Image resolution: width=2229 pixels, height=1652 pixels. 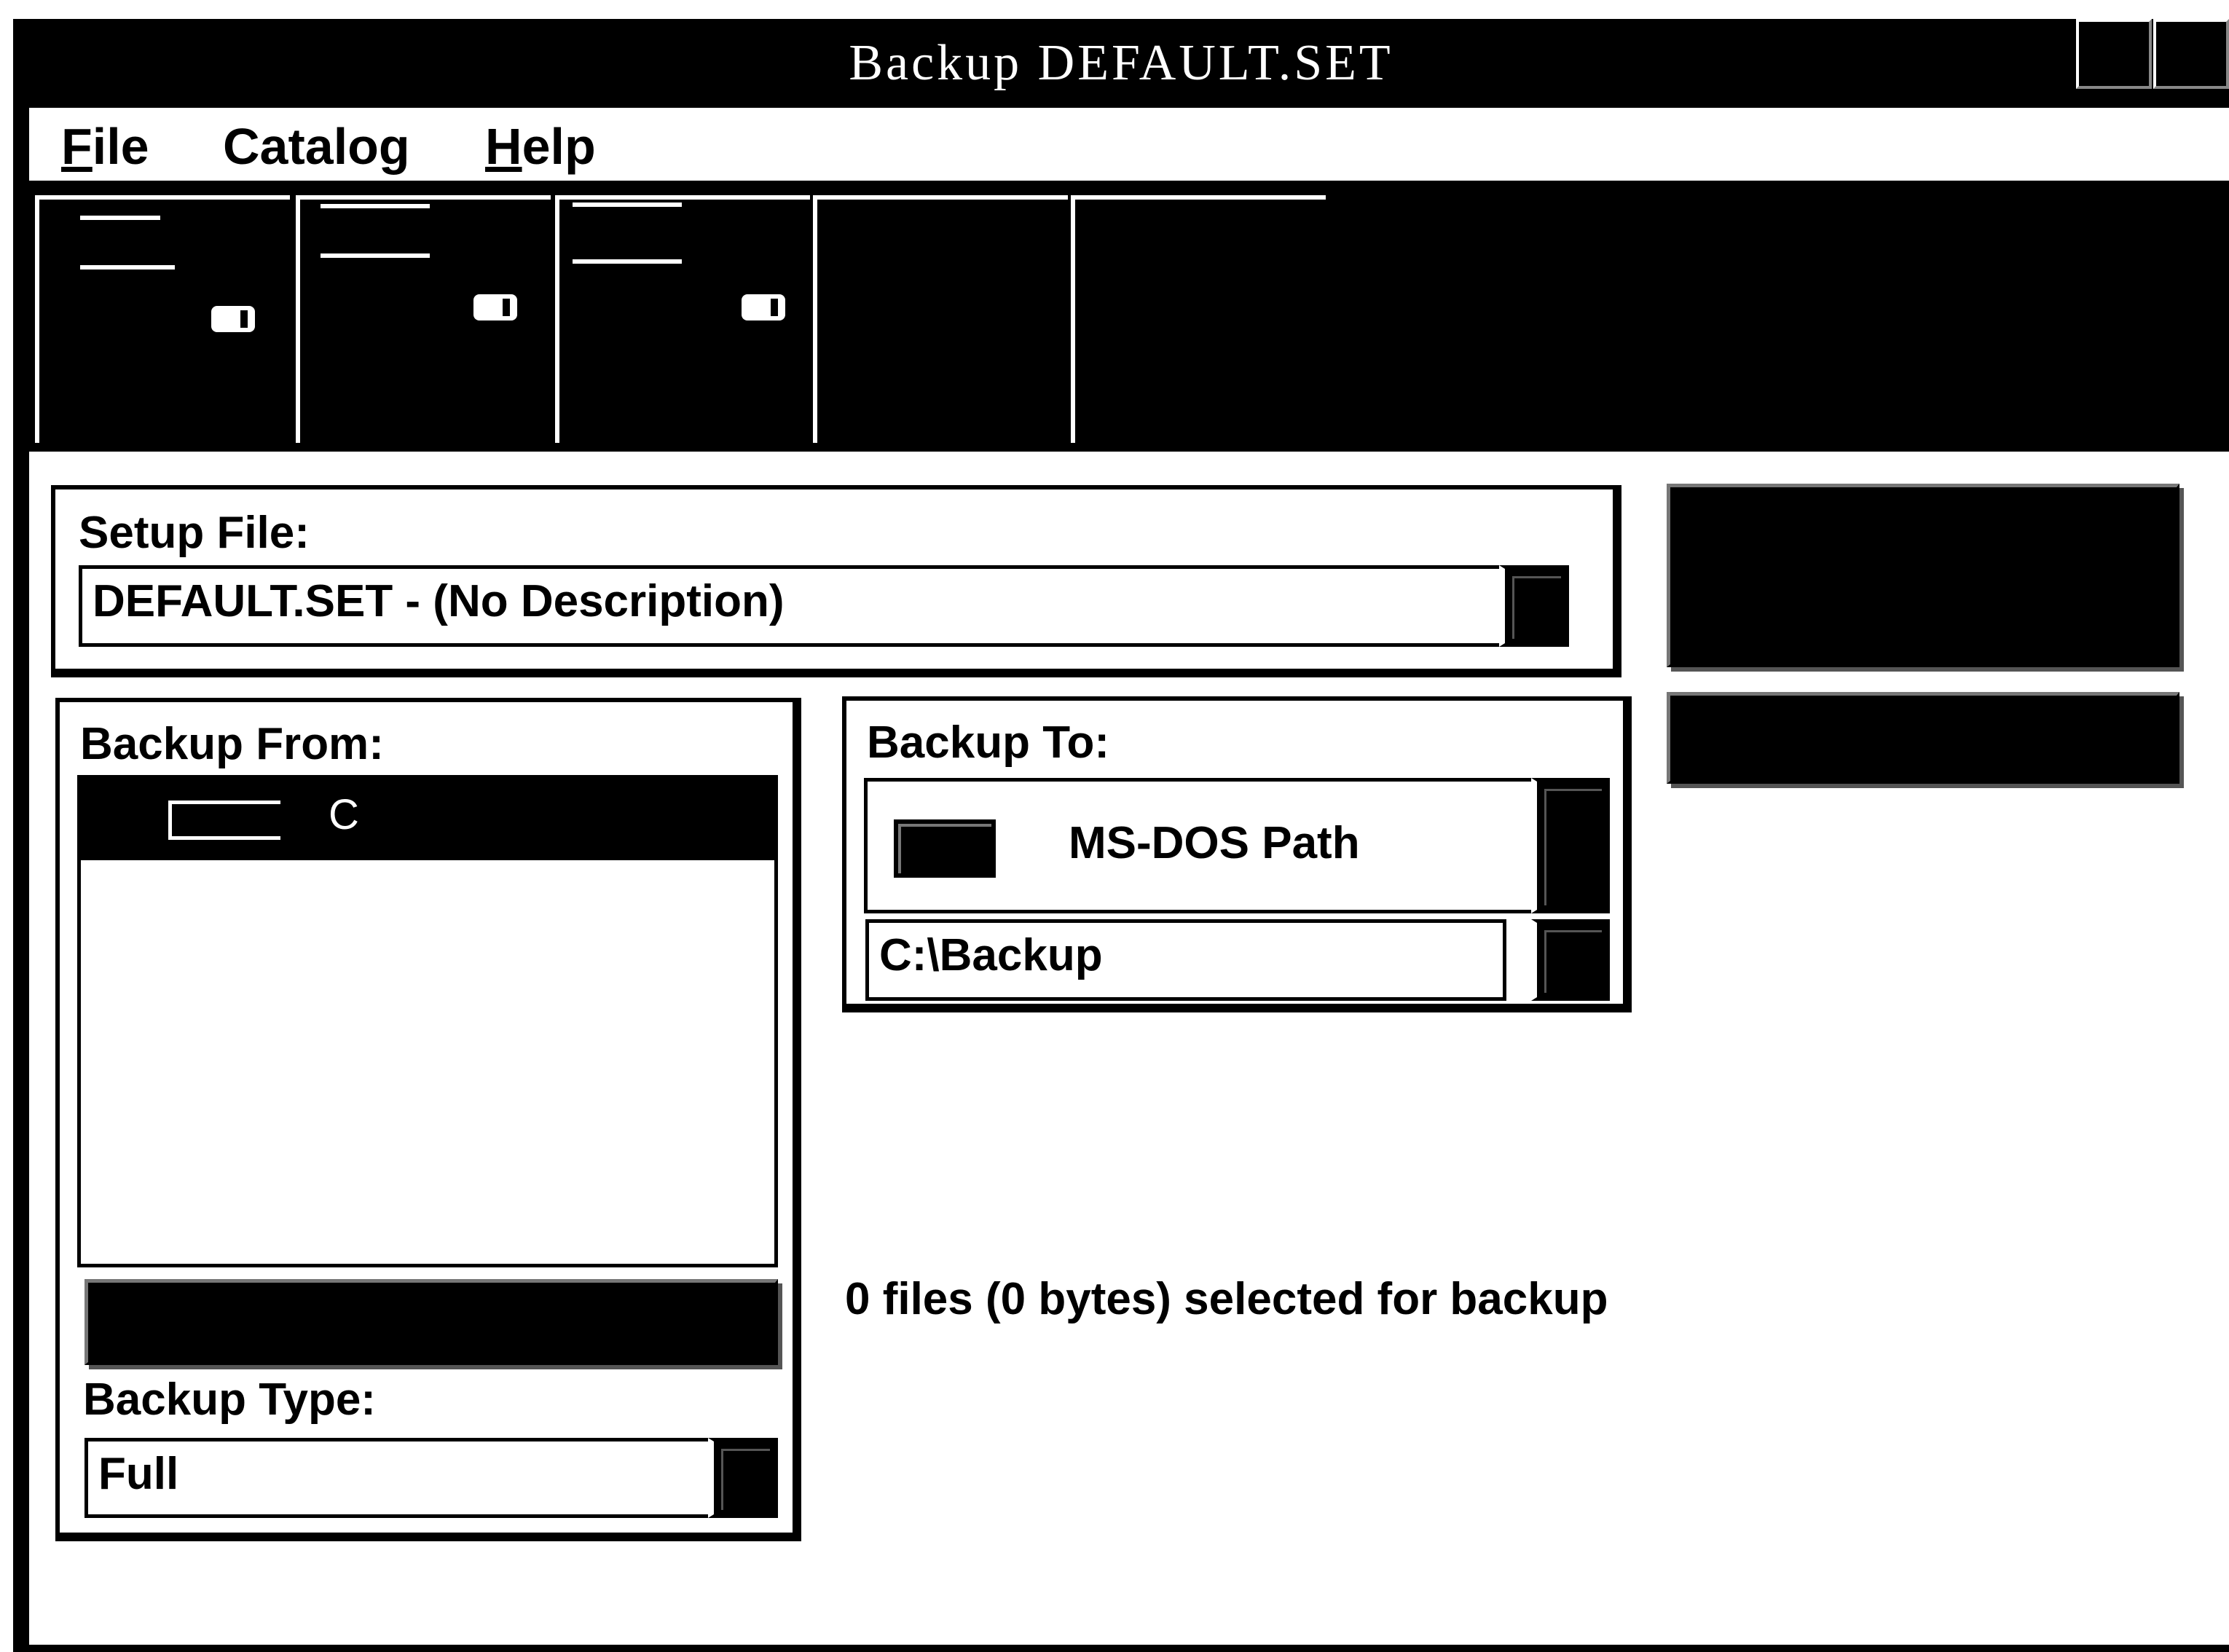 I want to click on backup-path-browse-button, so click(x=1570, y=960).